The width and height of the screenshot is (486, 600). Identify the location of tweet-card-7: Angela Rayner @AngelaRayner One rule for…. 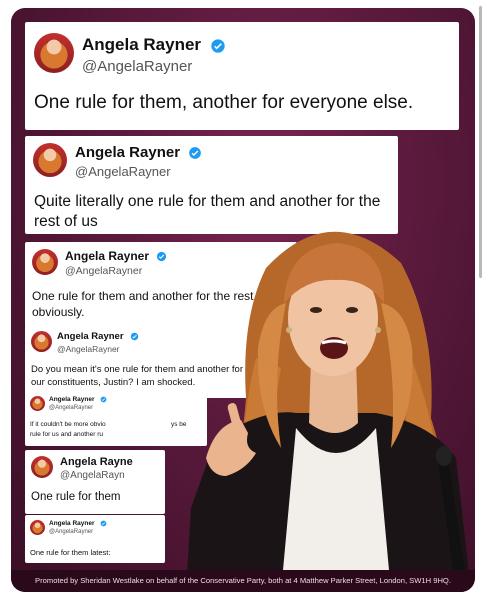
(95, 539).